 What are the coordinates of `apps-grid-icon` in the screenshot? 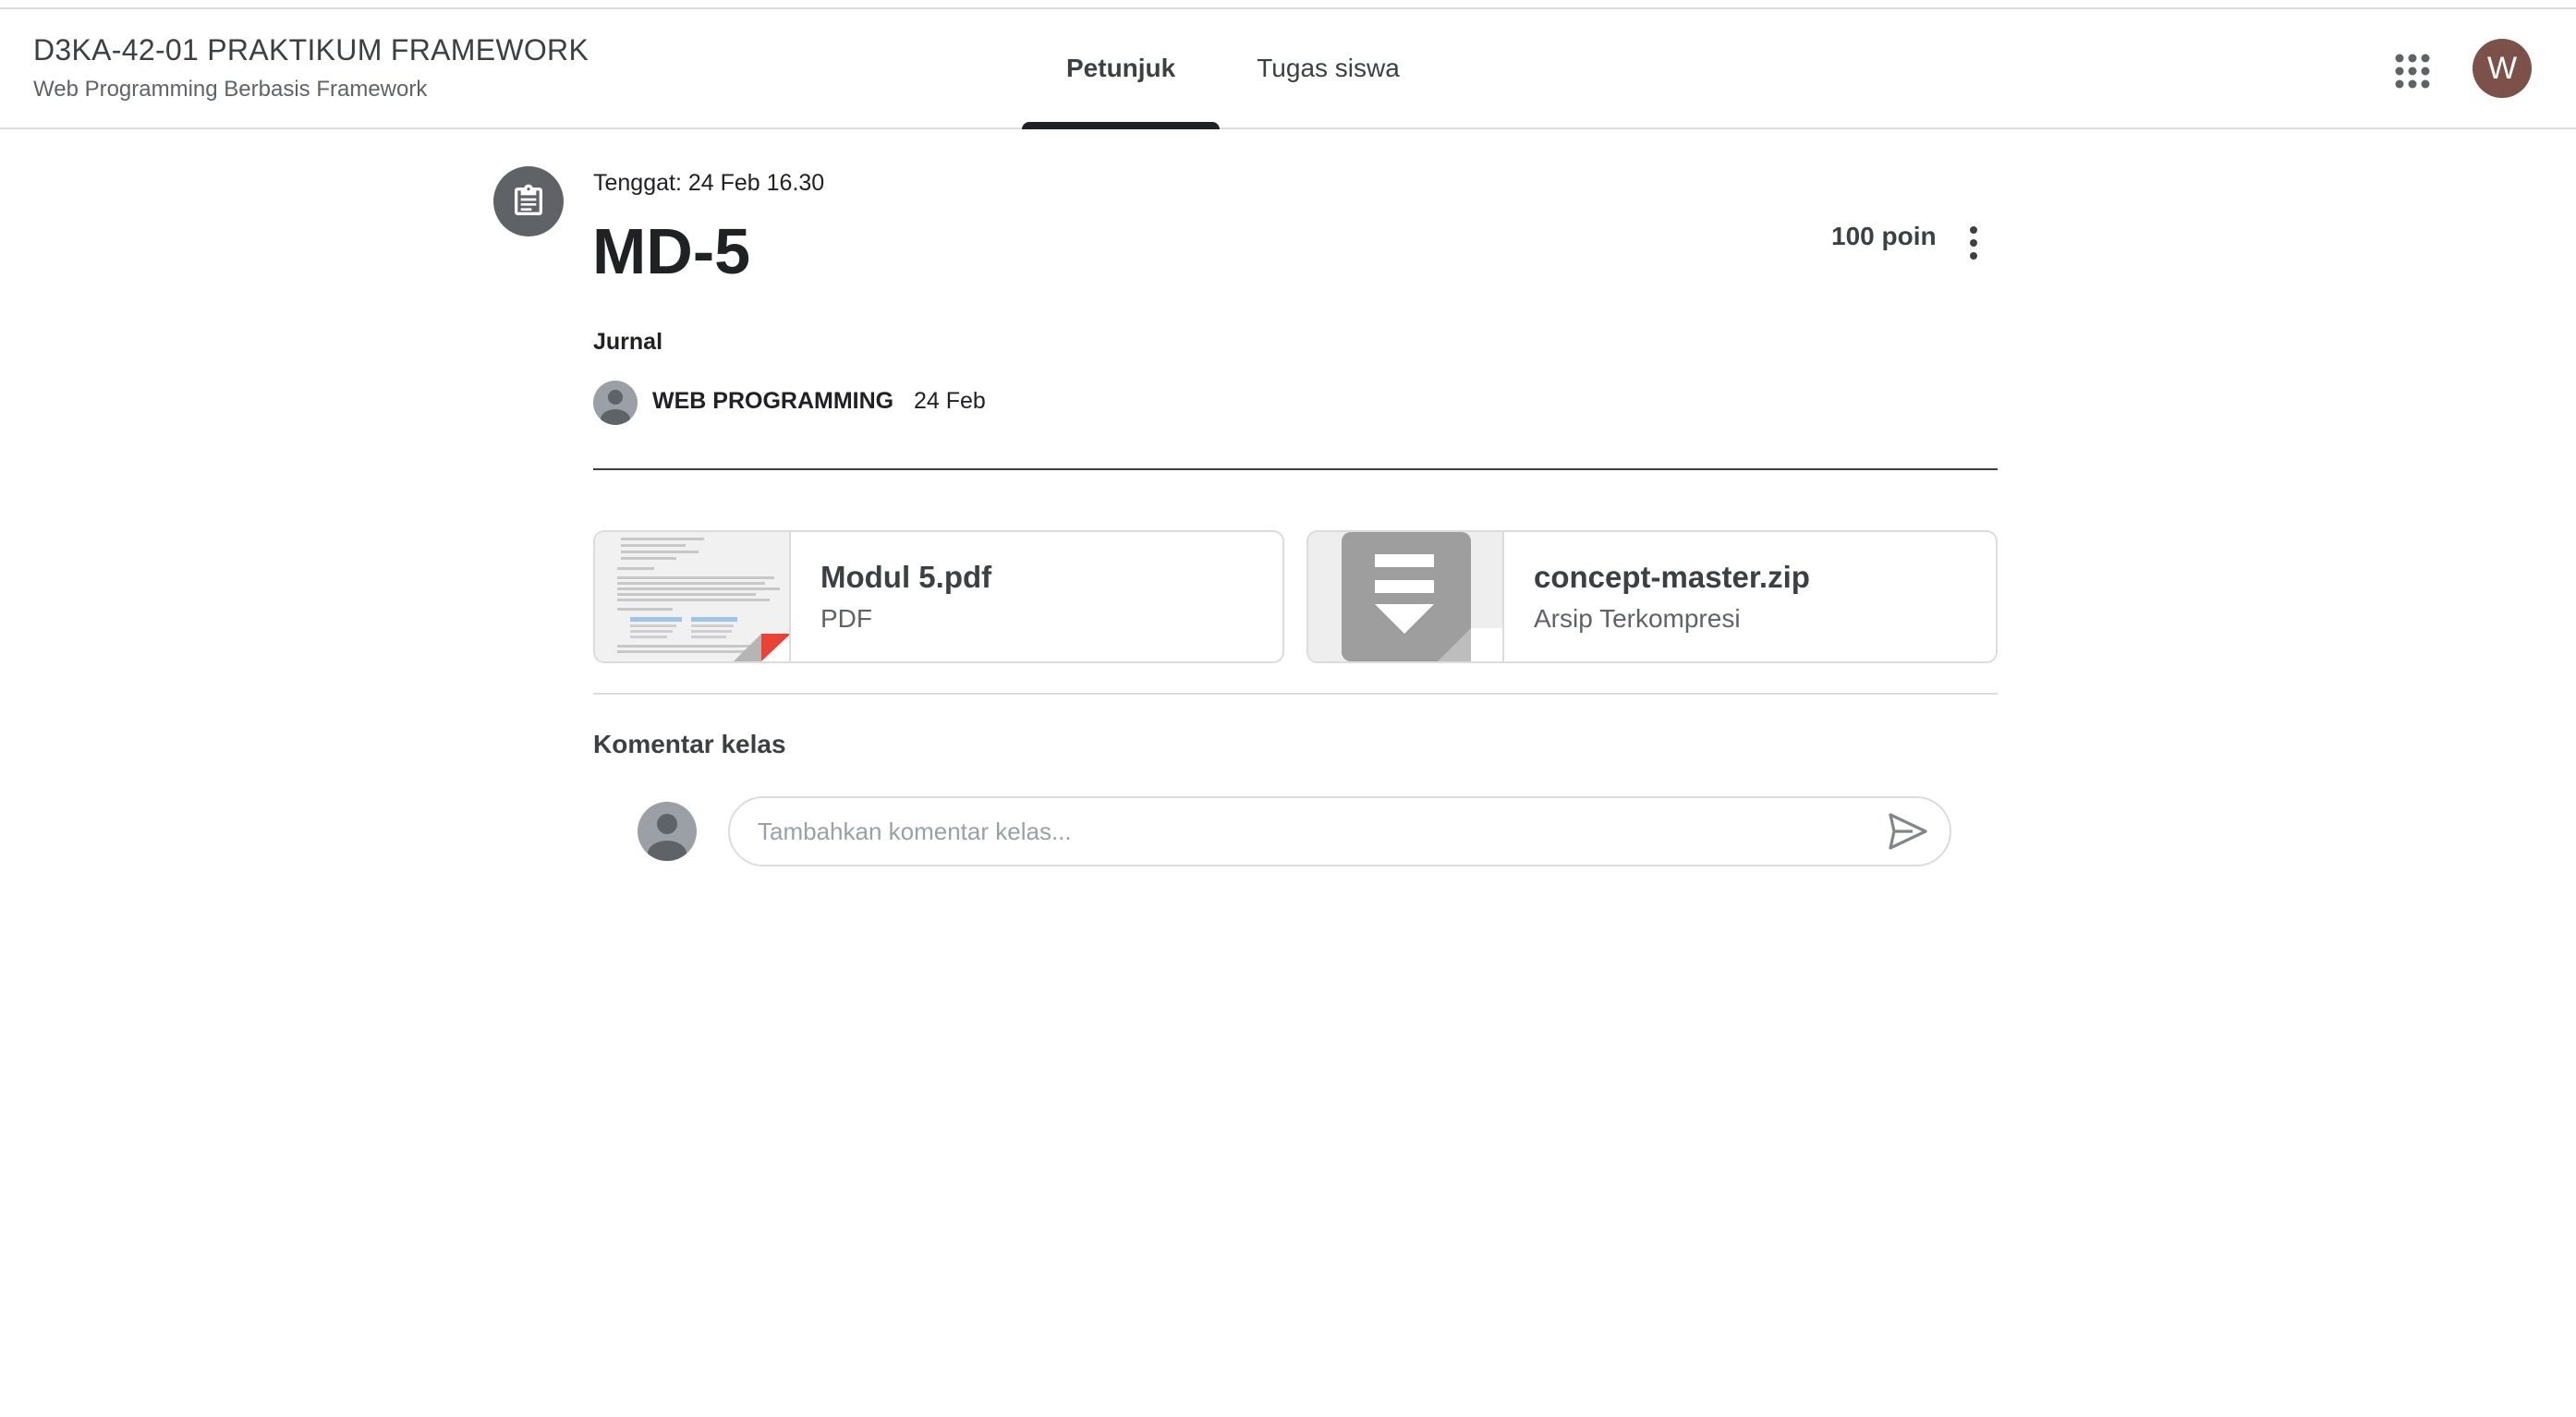 It's located at (2412, 71).